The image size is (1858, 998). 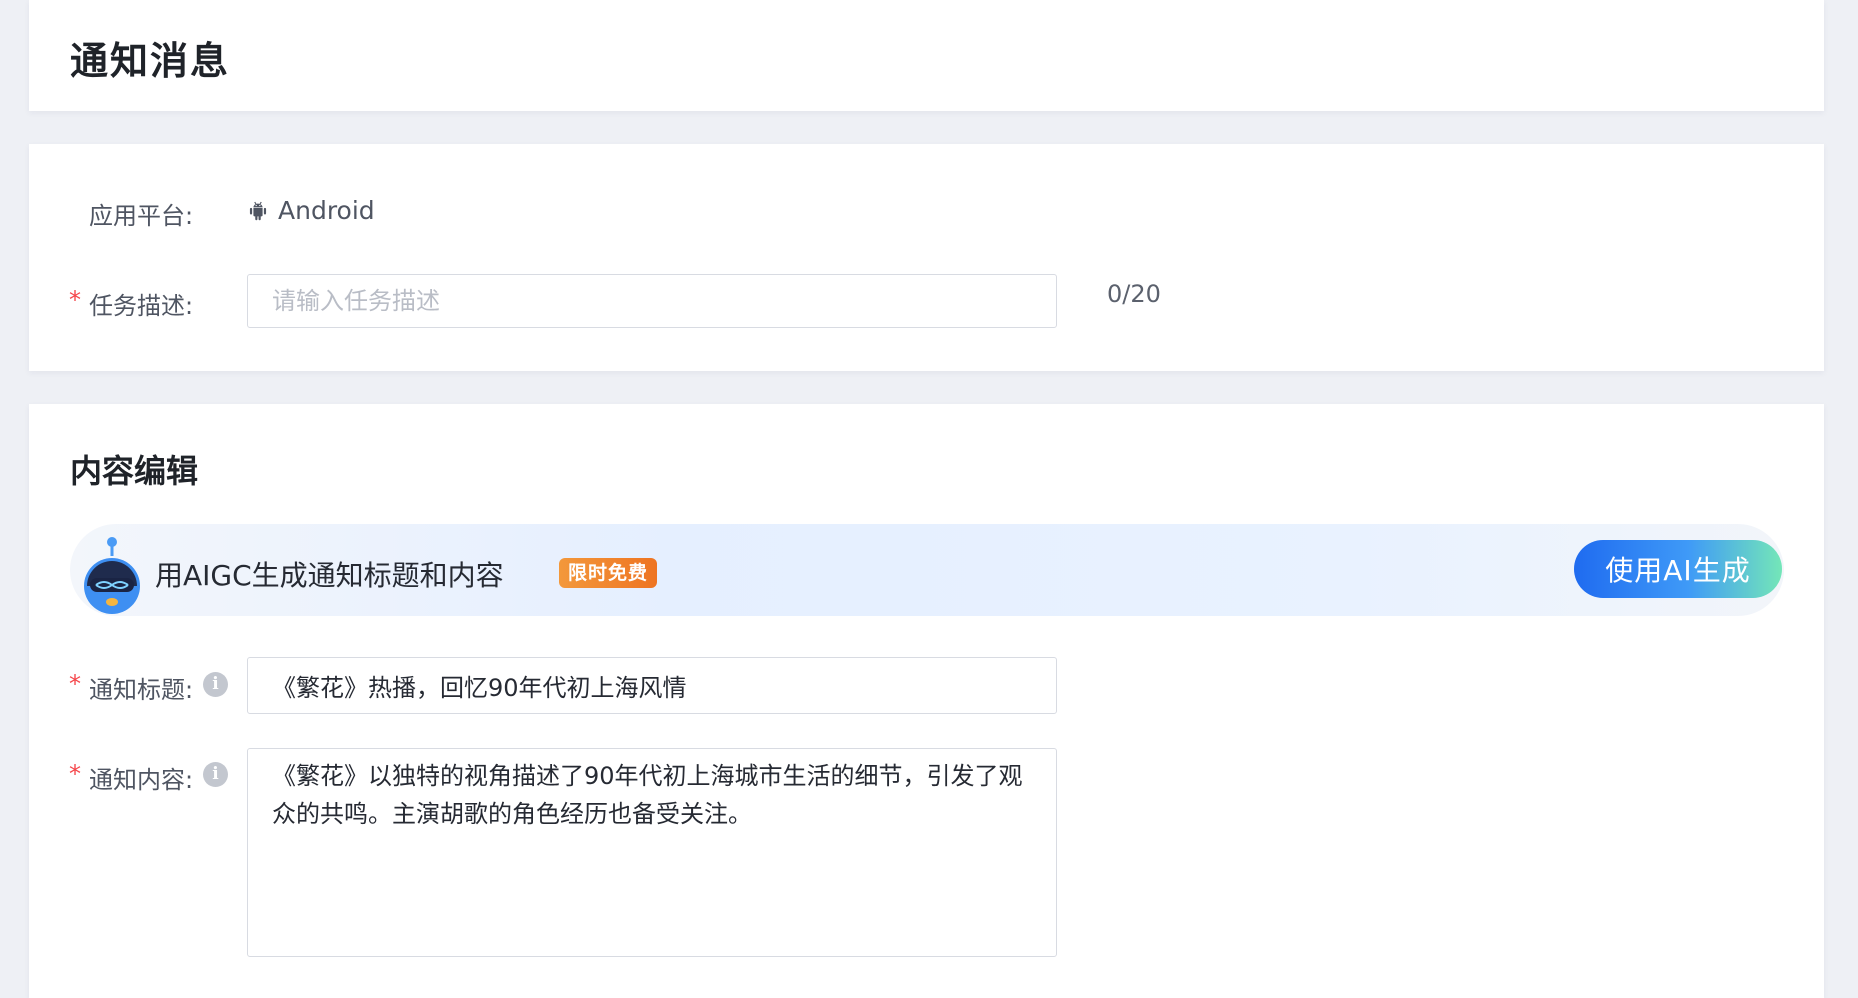 I want to click on page-title: 通知消息, so click(x=150, y=61).